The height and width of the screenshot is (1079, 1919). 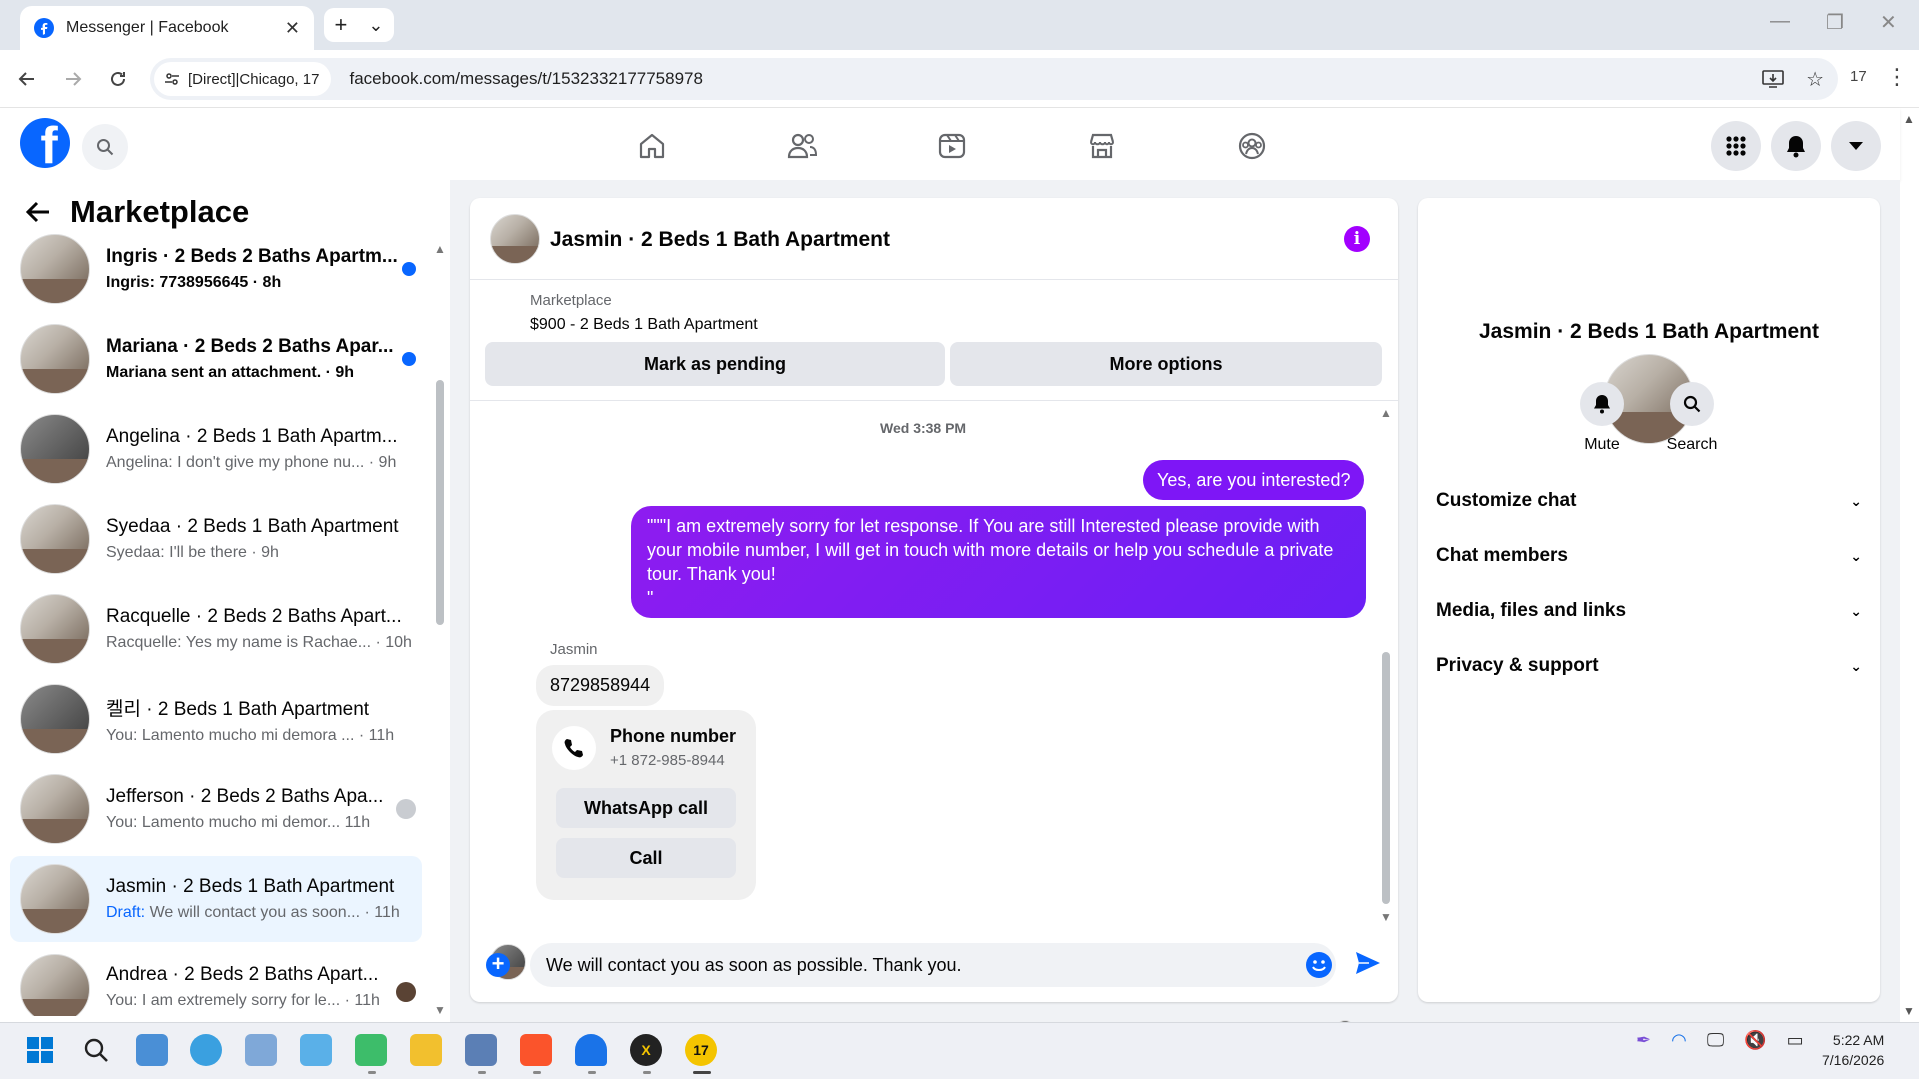 I want to click on restore-icon: ❐, so click(x=1835, y=22).